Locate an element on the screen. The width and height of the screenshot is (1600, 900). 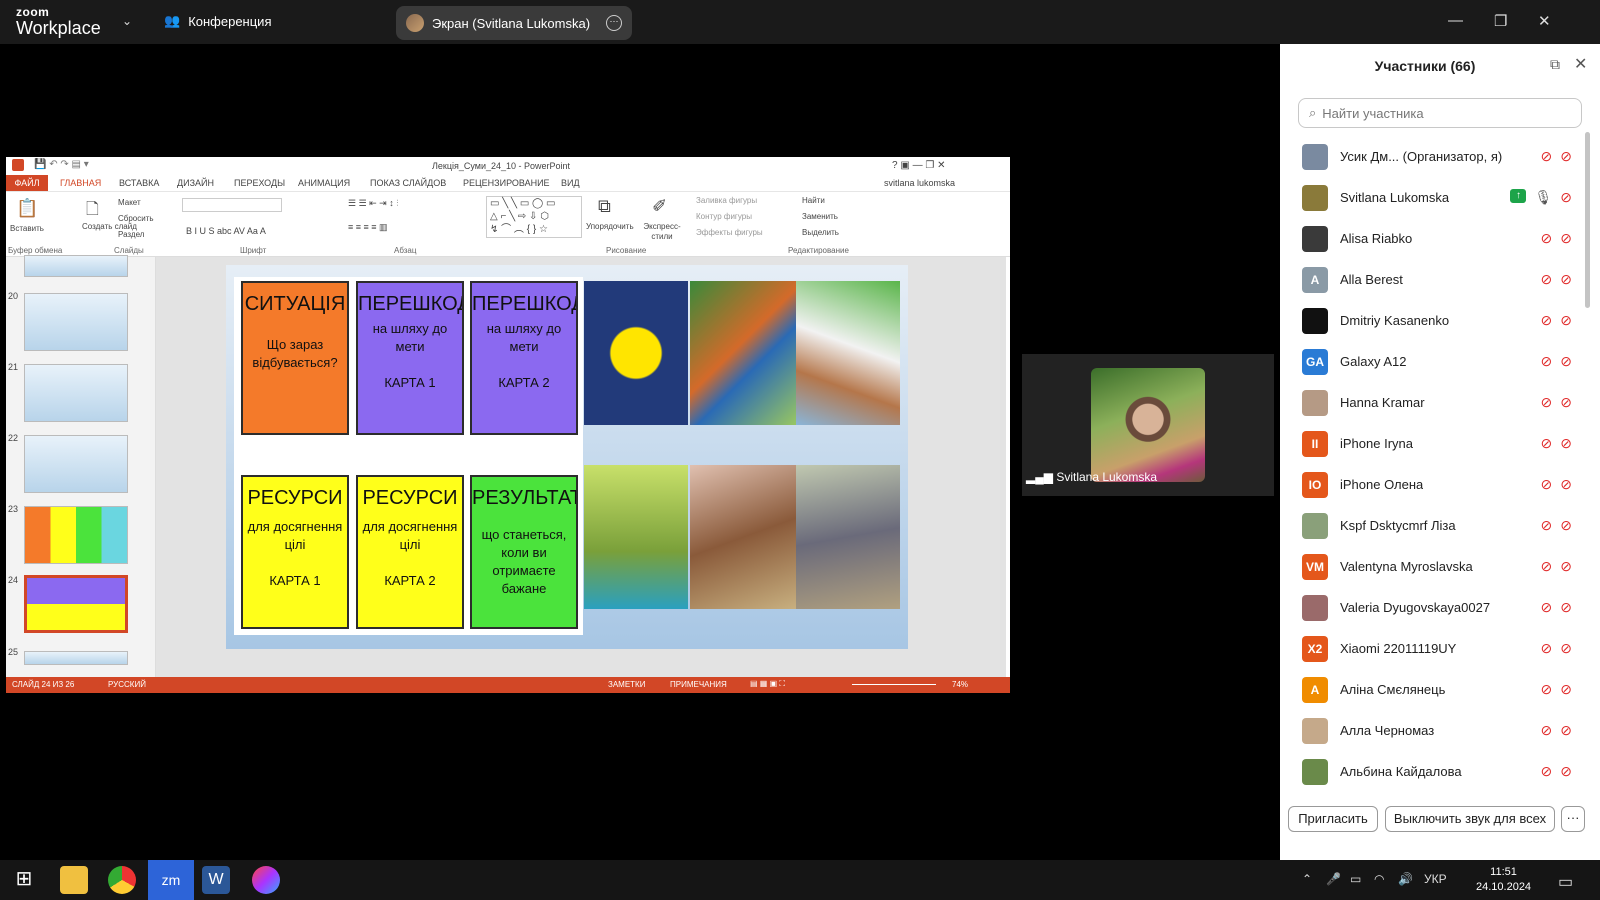
tab-file: ФАЙЛ is located at coordinates (27, 183).